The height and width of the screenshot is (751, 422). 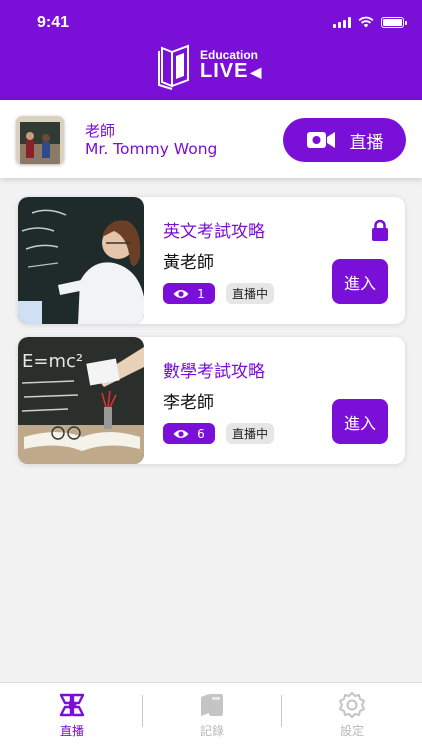 I want to click on logo-text-bottom: LIVE ◀, so click(x=231, y=71).